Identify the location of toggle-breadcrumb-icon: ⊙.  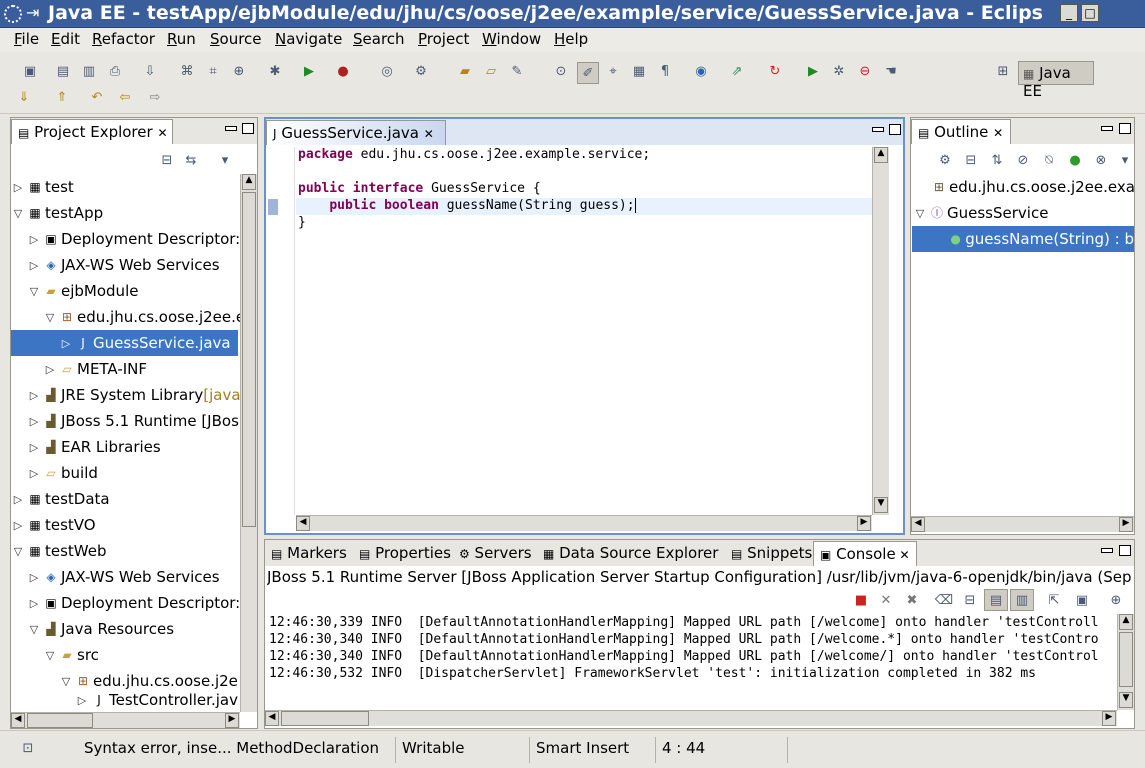
(561, 71).